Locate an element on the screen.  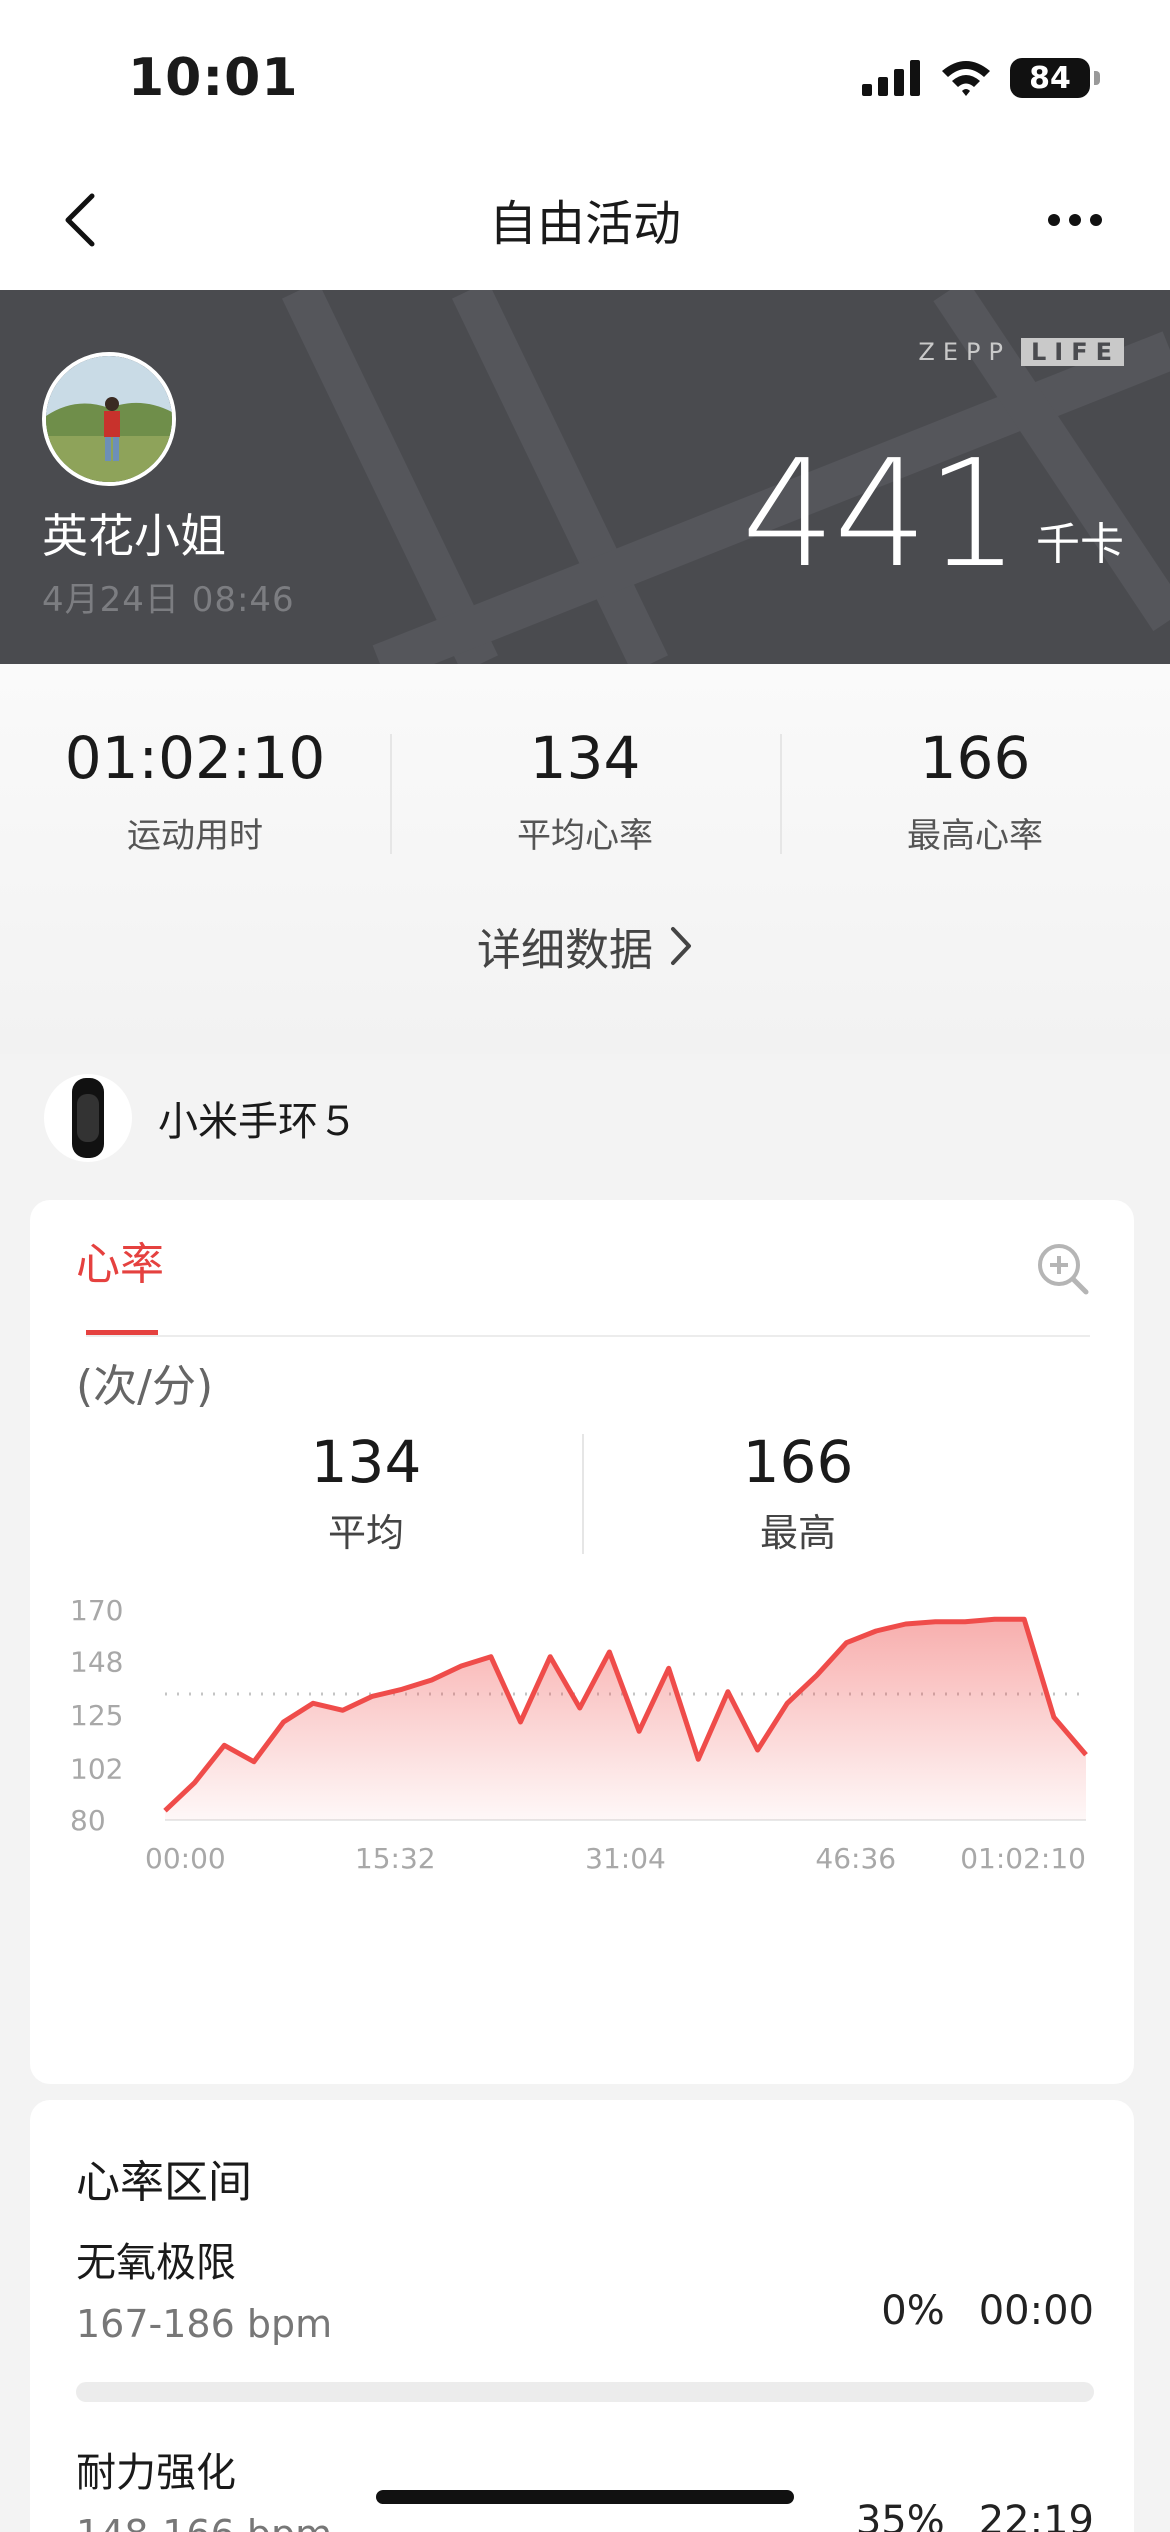
hr-stat-max: 166 最高 is located at coordinates (798, 1492).